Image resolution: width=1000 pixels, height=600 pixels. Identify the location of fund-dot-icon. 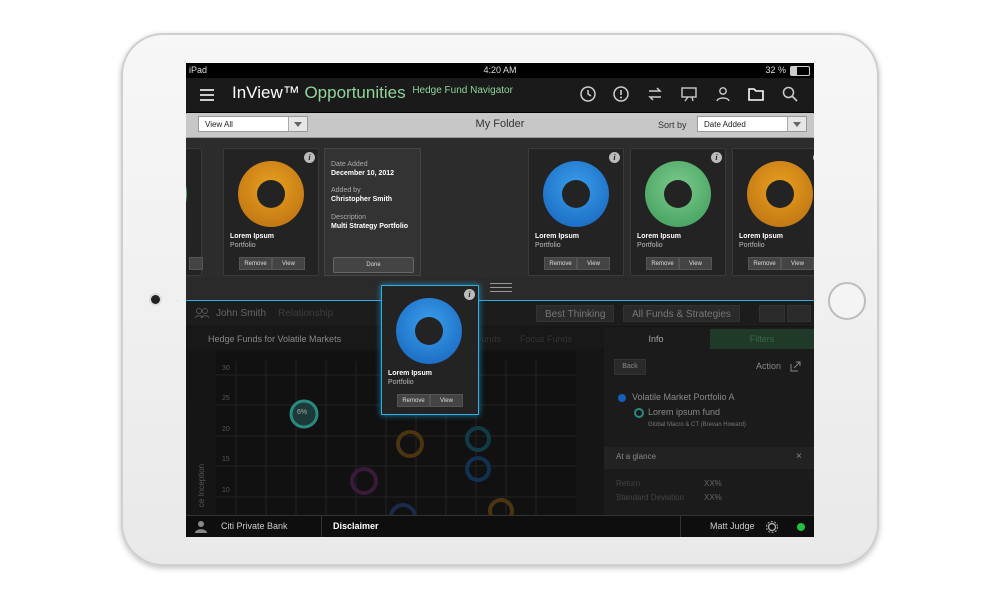
(639, 413).